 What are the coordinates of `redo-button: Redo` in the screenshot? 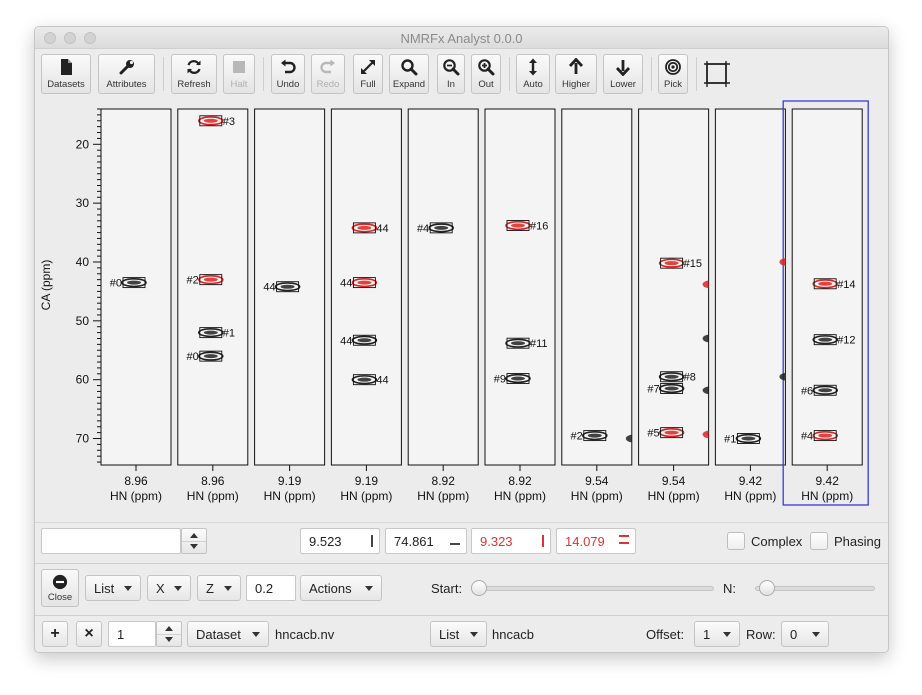 It's located at (328, 74).